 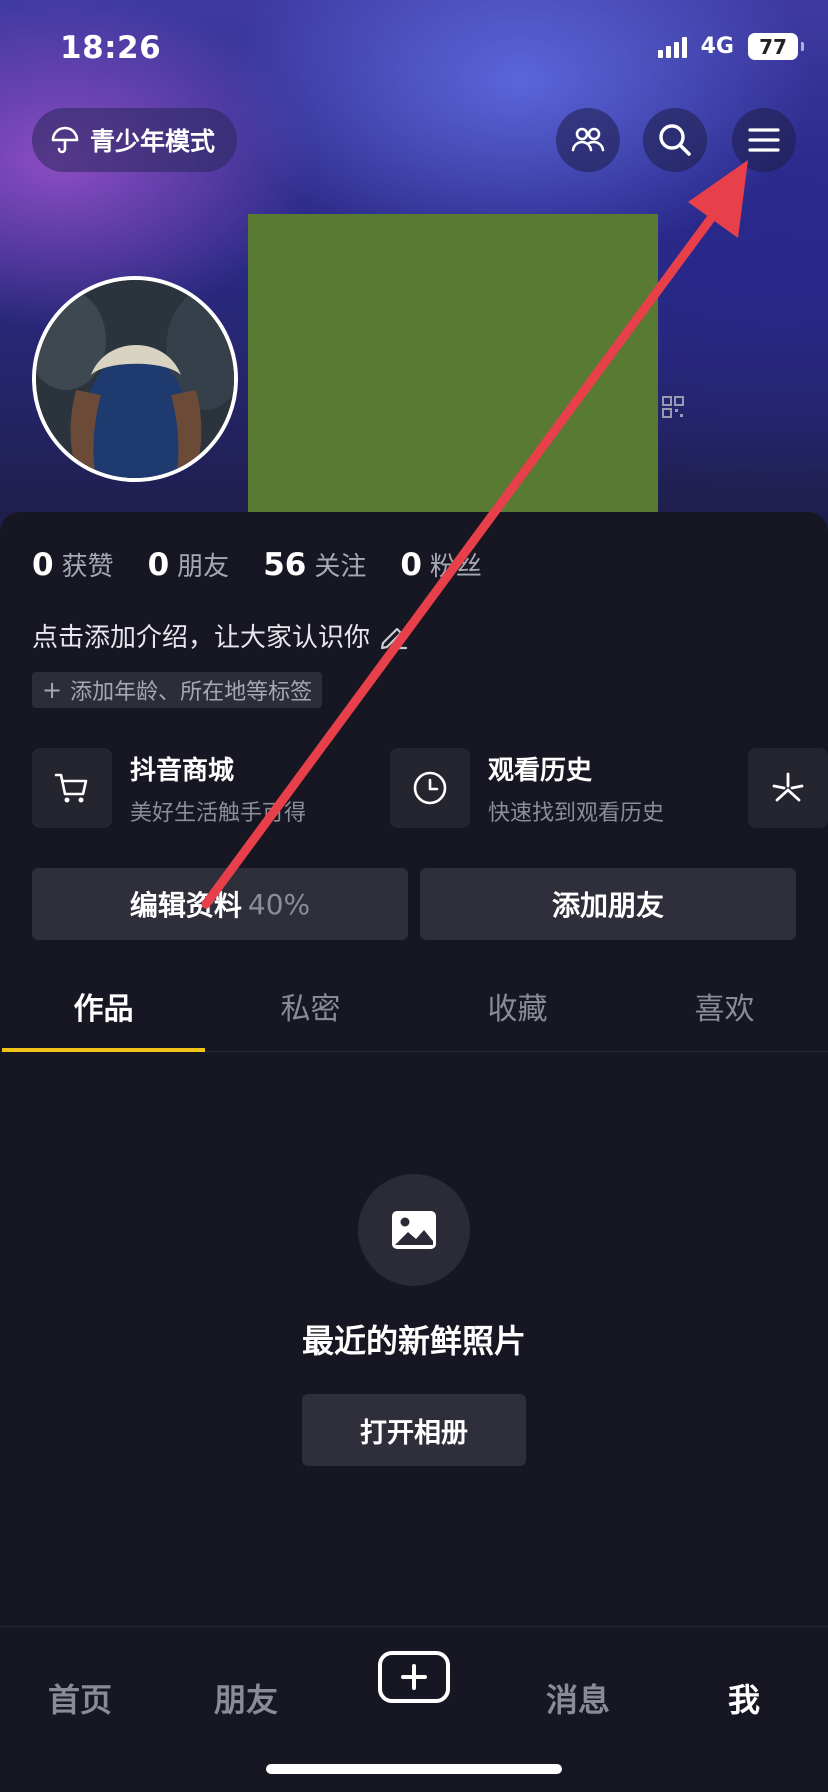 I want to click on image-icon, so click(x=414, y=1230).